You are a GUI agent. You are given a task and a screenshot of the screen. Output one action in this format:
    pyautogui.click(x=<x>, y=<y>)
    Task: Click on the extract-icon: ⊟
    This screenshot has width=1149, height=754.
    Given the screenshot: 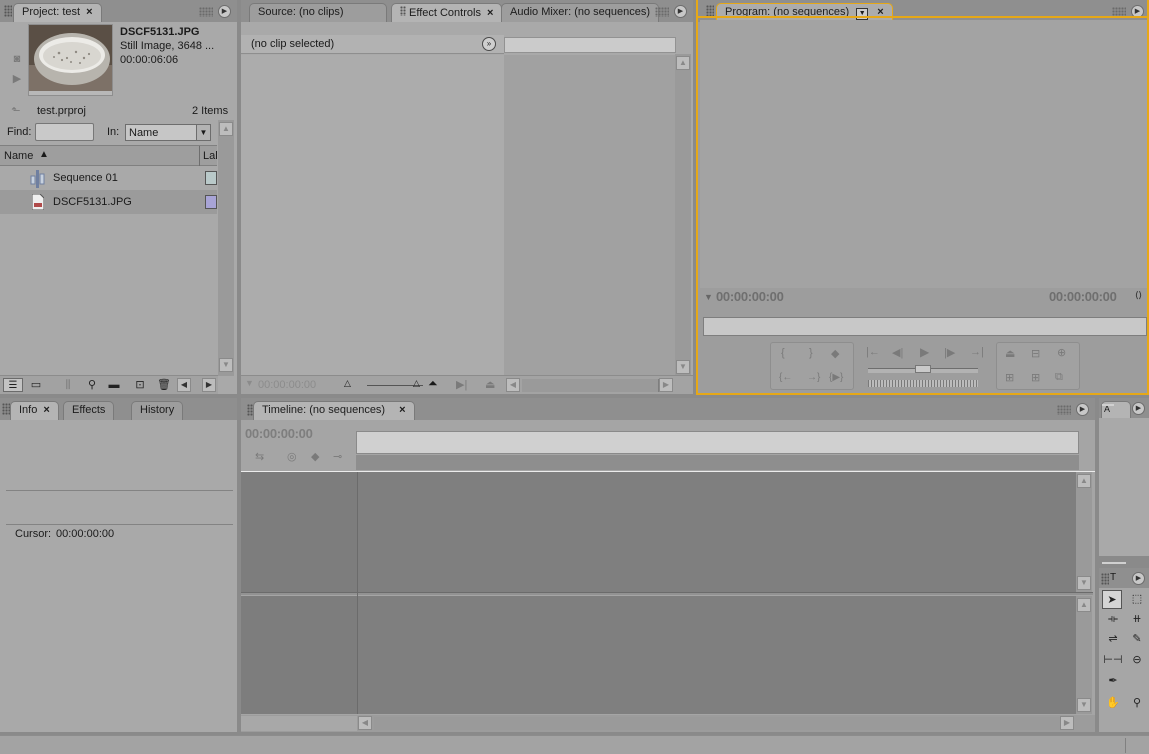 What is the action you would take?
    pyautogui.click(x=1035, y=353)
    